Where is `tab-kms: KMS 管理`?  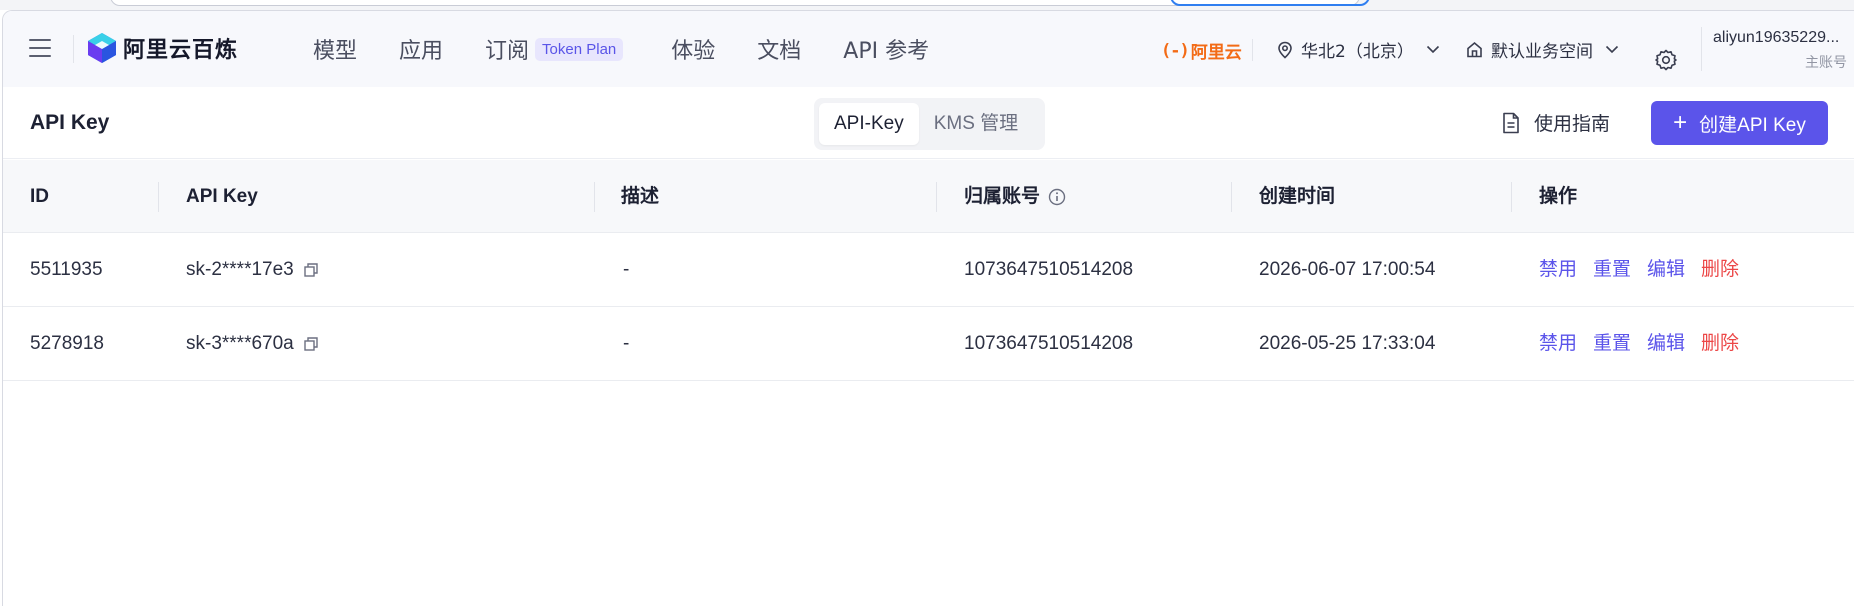 tab-kms: KMS 管理 is located at coordinates (976, 124).